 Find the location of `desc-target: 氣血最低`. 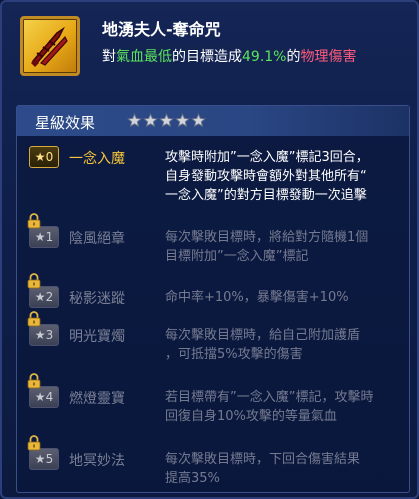

desc-target: 氣血最低 is located at coordinates (144, 57).